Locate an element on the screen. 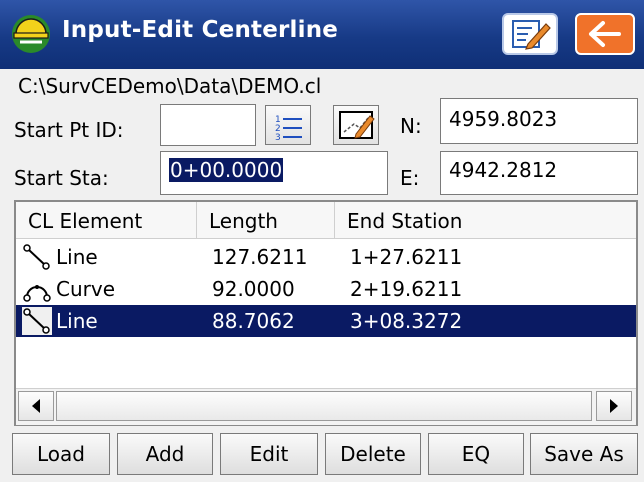 This screenshot has width=644, height=482. svg-text: 3 is located at coordinates (278, 138).